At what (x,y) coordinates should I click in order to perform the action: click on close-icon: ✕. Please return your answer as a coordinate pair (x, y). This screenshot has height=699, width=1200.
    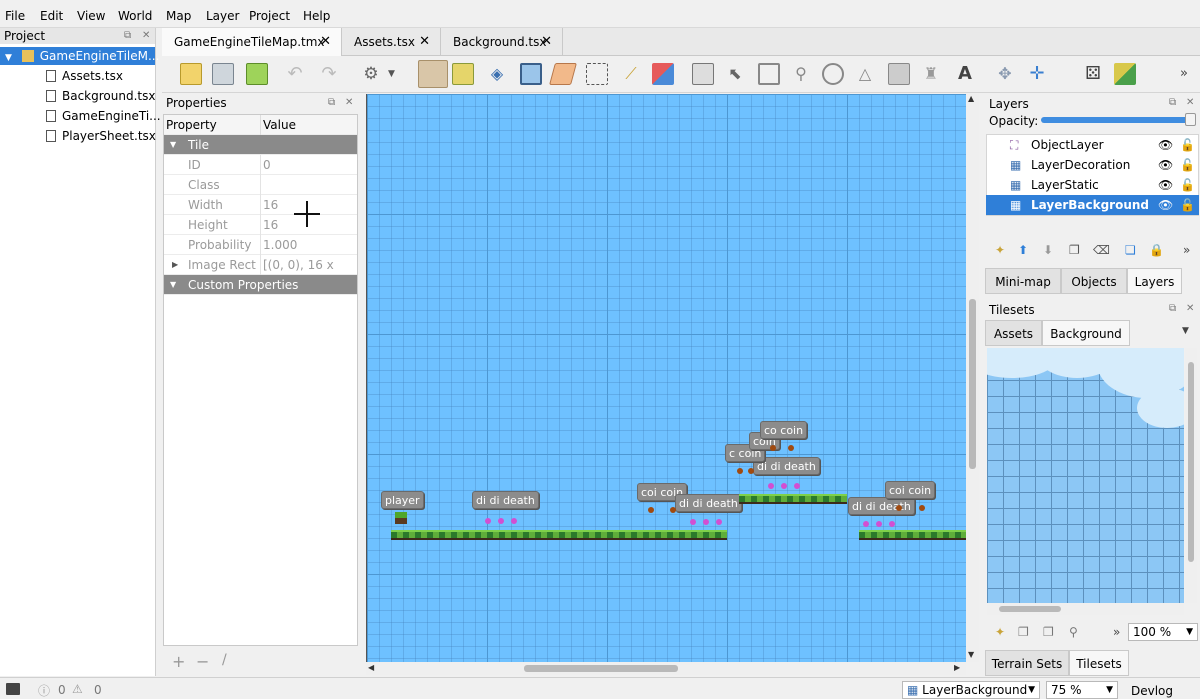
    Looking at the image, I should click on (349, 103).